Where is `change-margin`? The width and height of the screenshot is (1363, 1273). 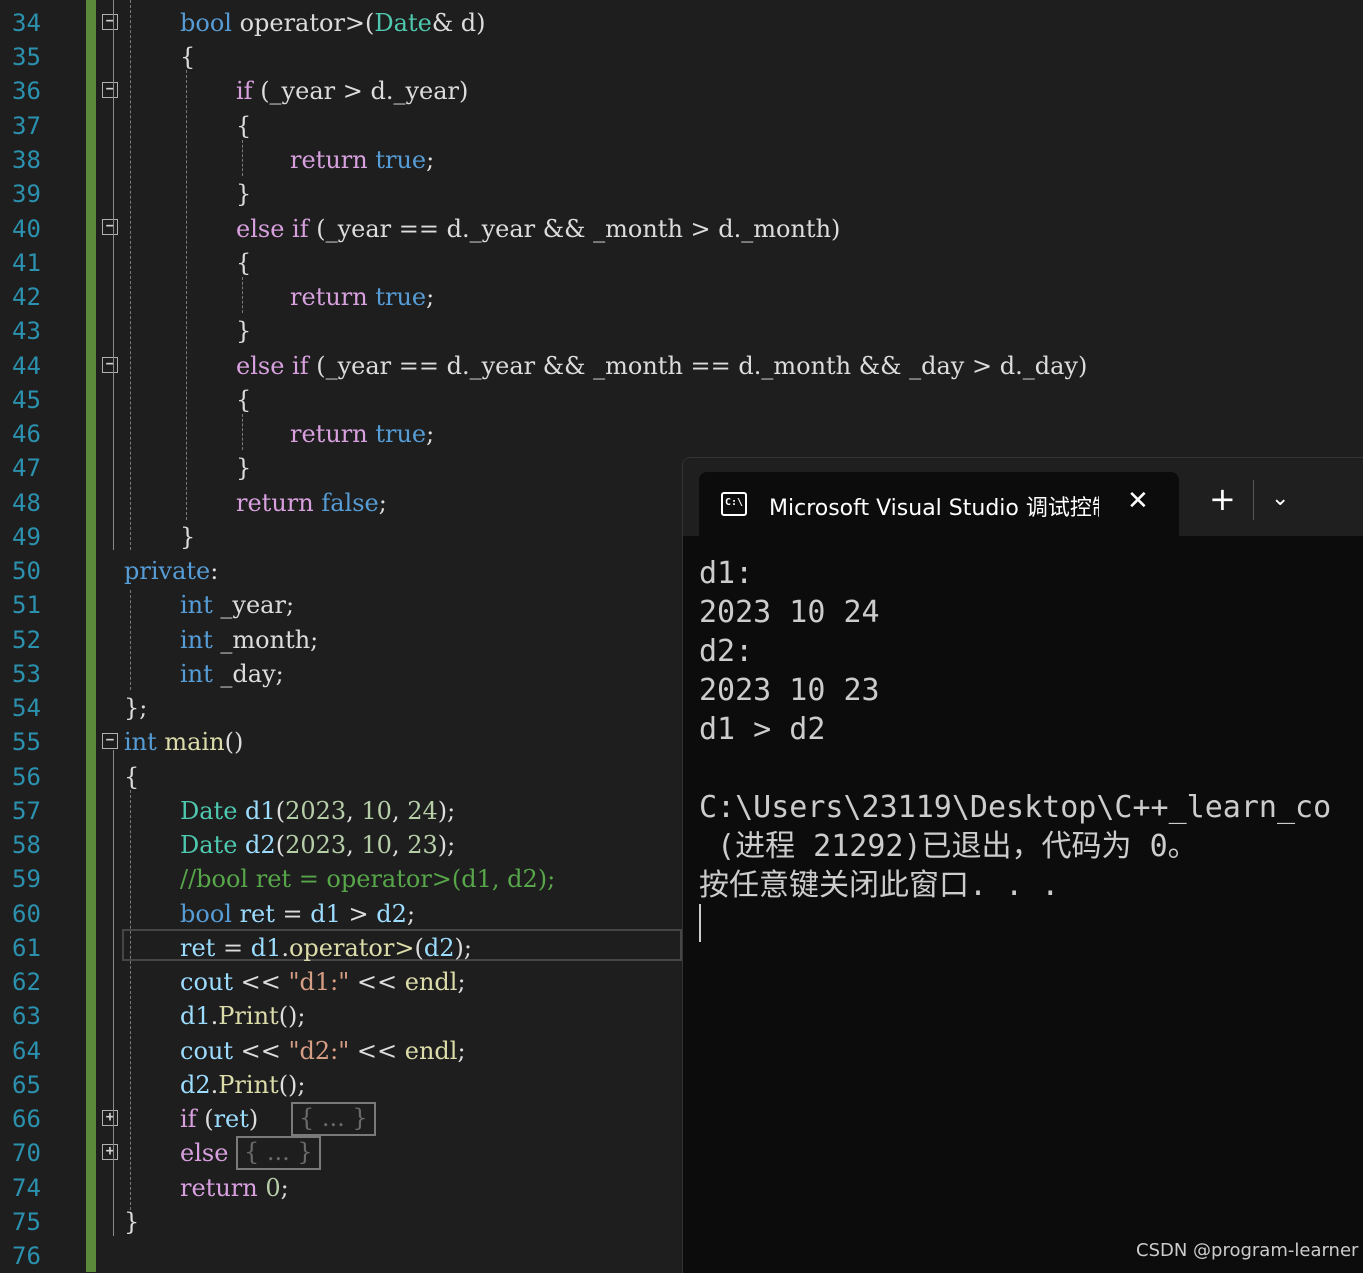 change-margin is located at coordinates (91, 636).